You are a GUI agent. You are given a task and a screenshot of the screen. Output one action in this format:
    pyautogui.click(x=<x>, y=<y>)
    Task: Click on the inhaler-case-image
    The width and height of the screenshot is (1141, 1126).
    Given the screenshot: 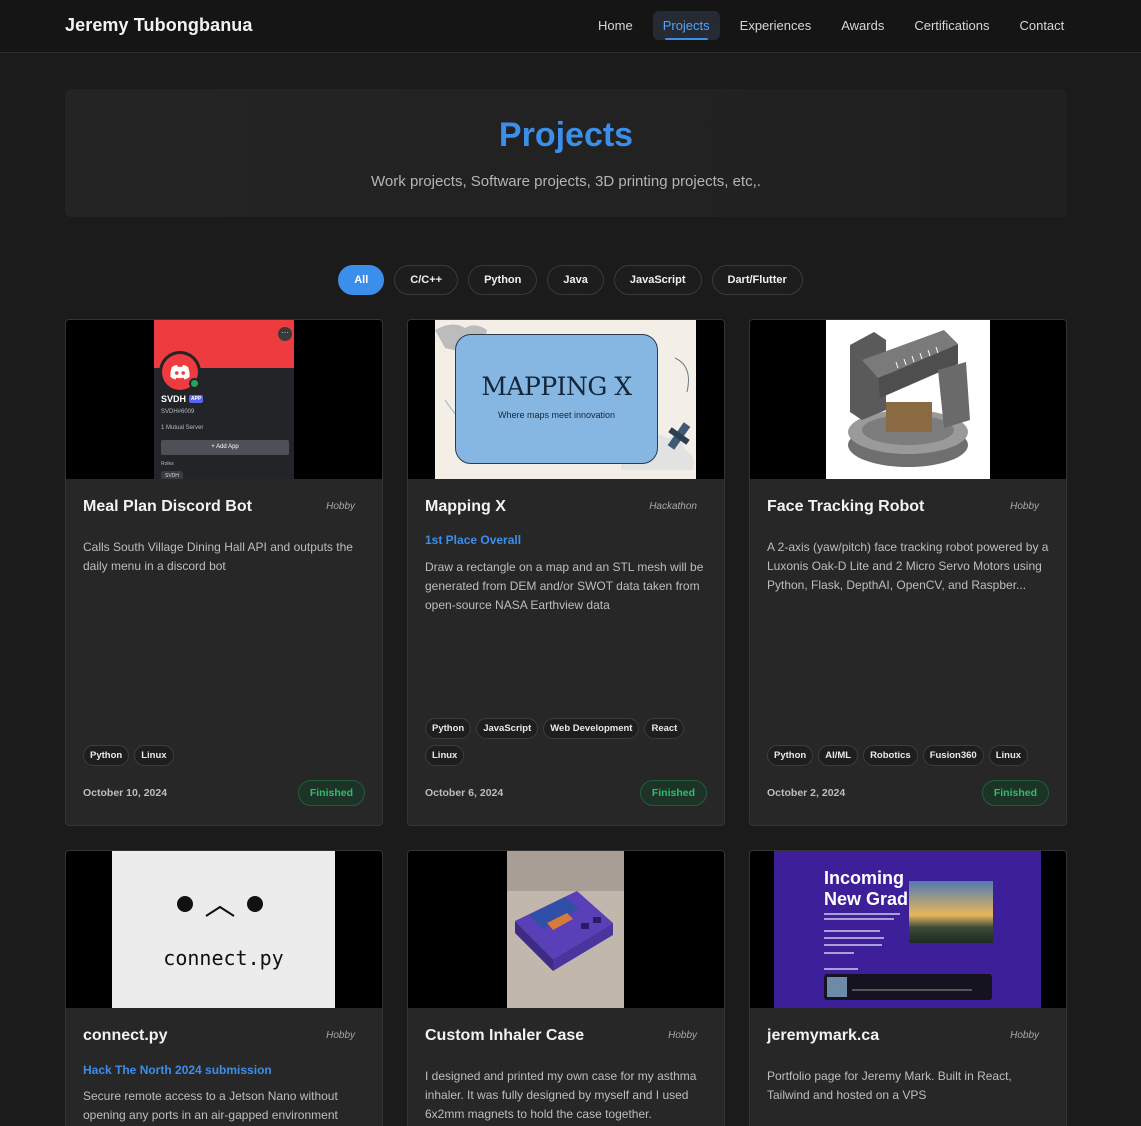 What is the action you would take?
    pyautogui.click(x=565, y=929)
    